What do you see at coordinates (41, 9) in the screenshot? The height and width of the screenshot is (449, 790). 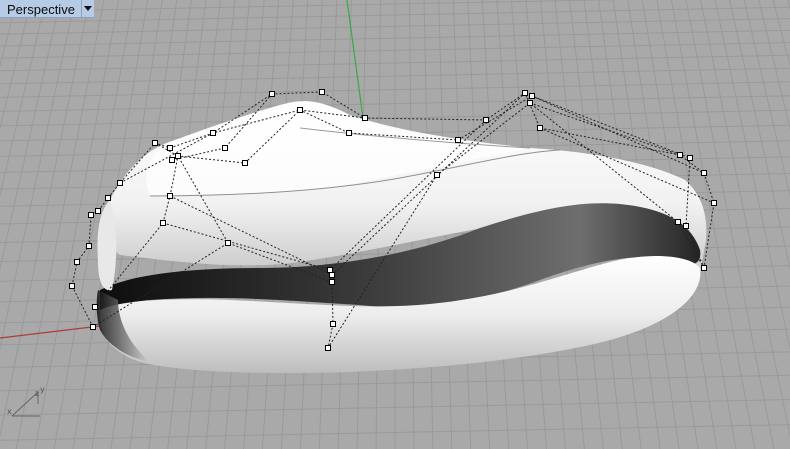 I see `viewport-title: Perspective` at bounding box center [41, 9].